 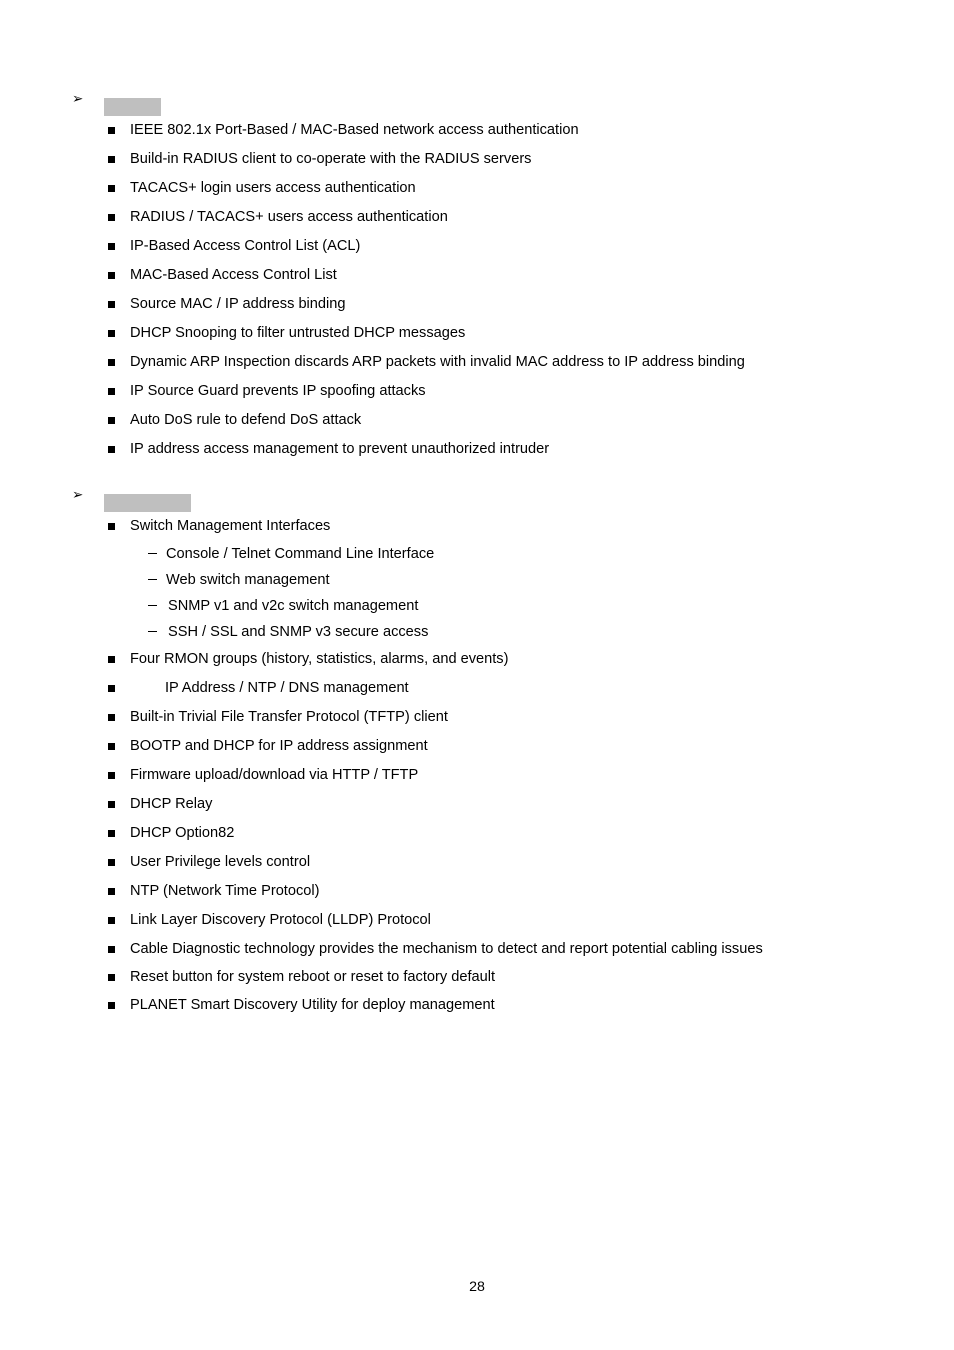 What do you see at coordinates (477, 277) in the screenshot?
I see `list-item: MAC-Based Access Control List` at bounding box center [477, 277].